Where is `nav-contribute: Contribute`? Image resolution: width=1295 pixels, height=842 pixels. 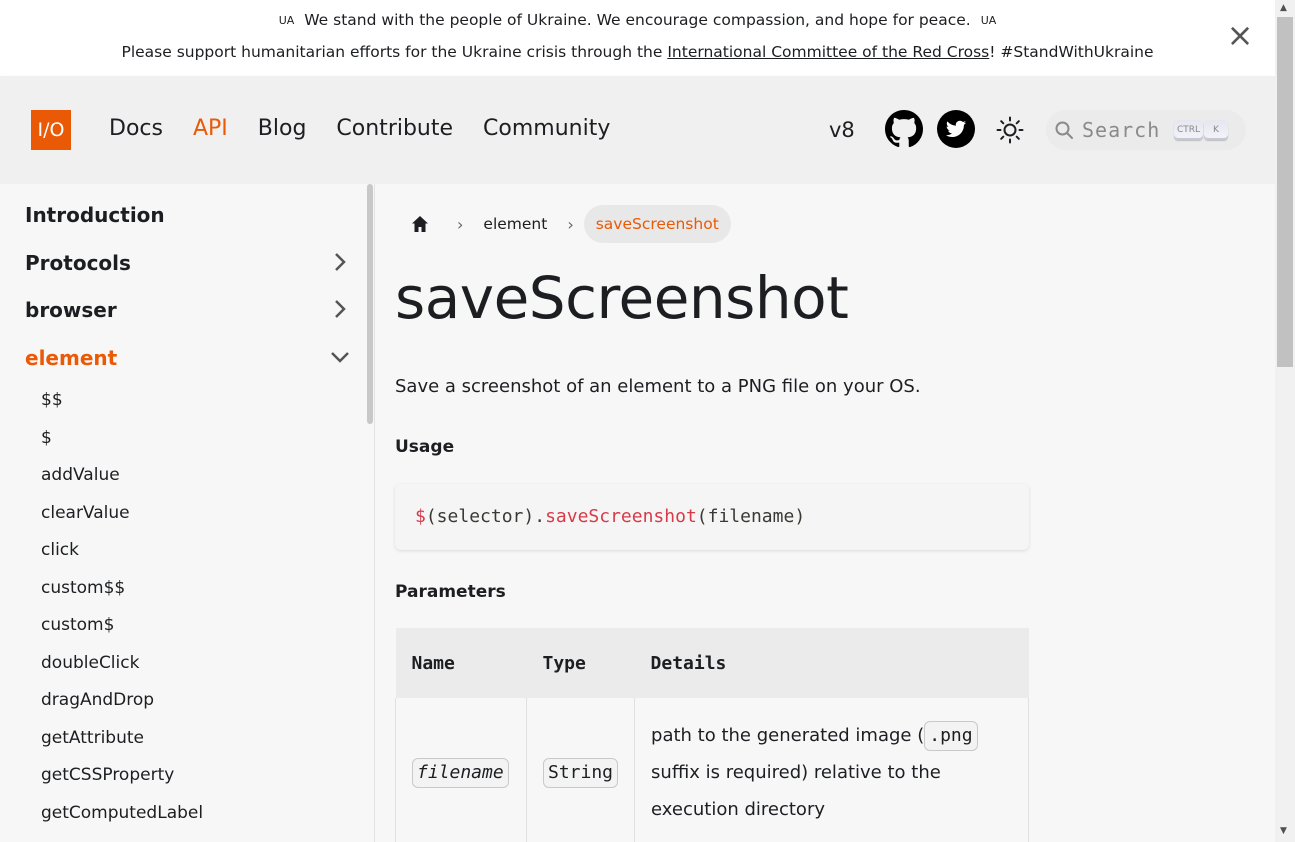
nav-contribute: Contribute is located at coordinates (394, 128).